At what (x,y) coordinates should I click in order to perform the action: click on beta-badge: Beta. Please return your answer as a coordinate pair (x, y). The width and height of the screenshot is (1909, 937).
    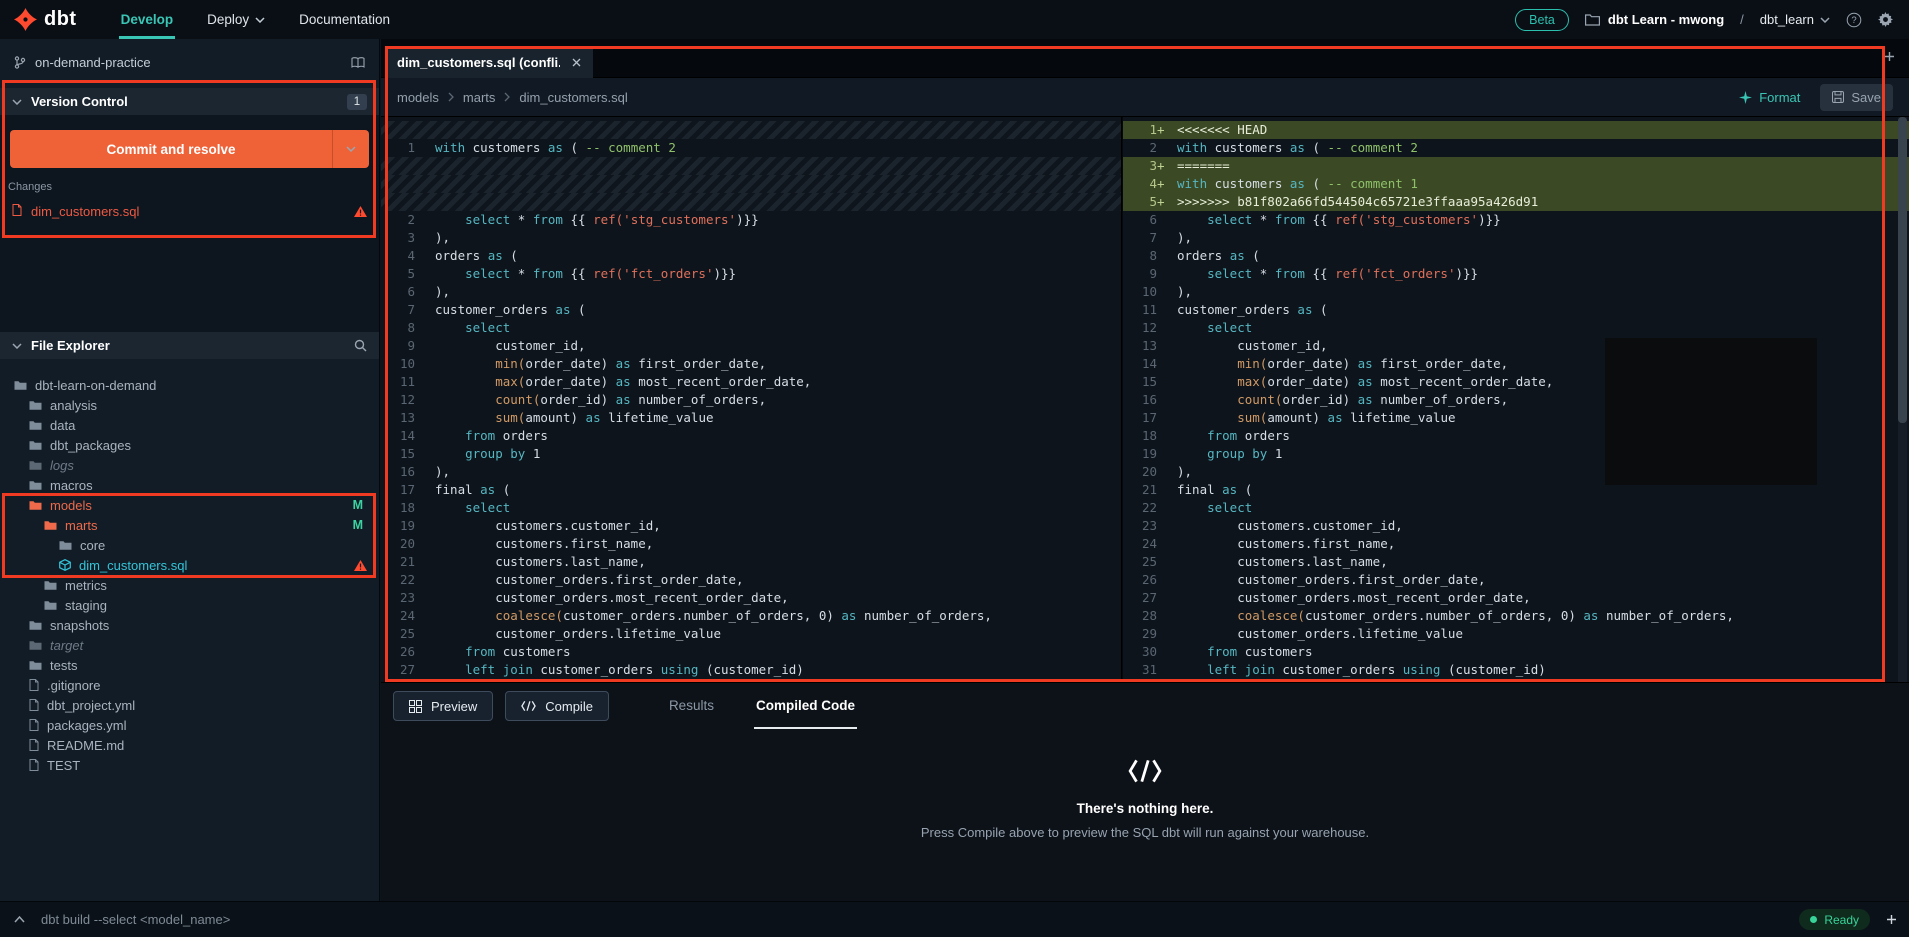
    Looking at the image, I should click on (1542, 19).